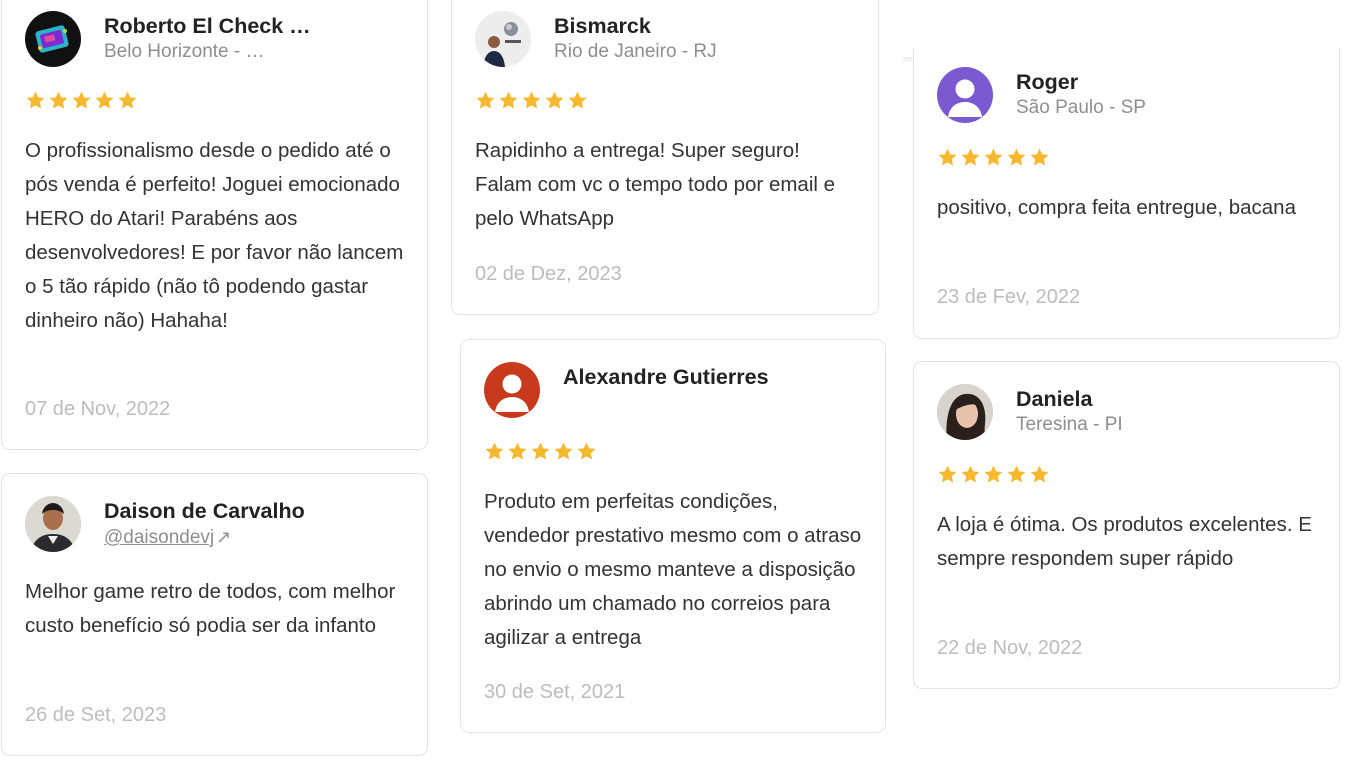 The image size is (1366, 768). What do you see at coordinates (159, 537) in the screenshot?
I see `reviewer-handle: @daisondevj` at bounding box center [159, 537].